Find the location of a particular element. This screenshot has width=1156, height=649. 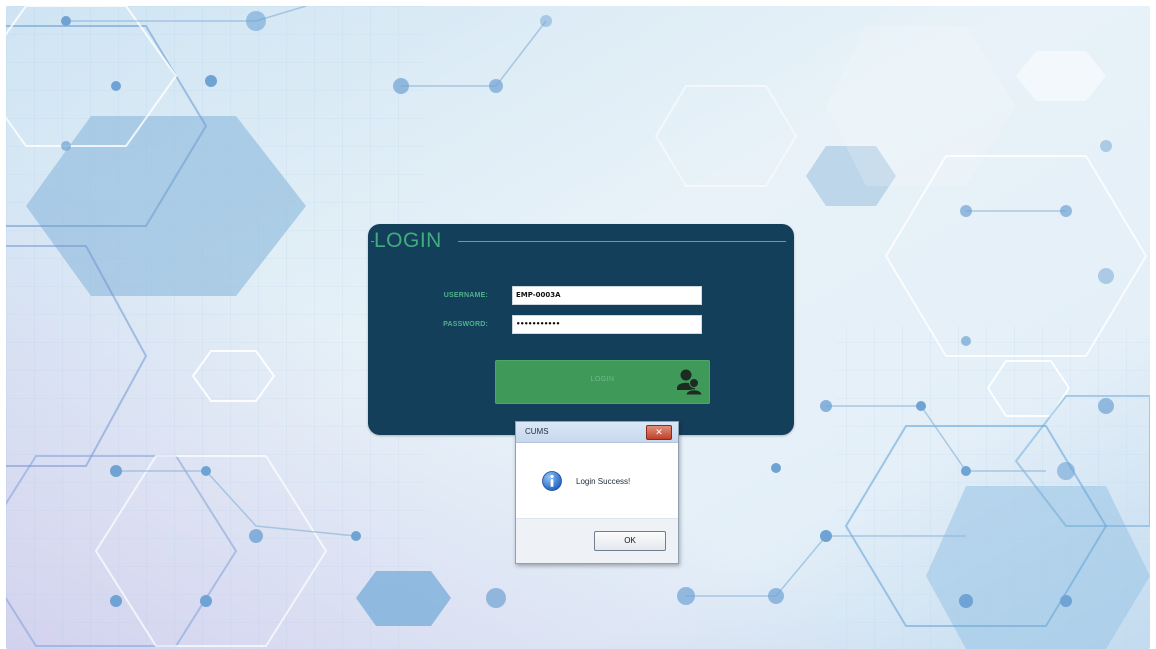

password-field: ••••••••••• is located at coordinates (607, 324).